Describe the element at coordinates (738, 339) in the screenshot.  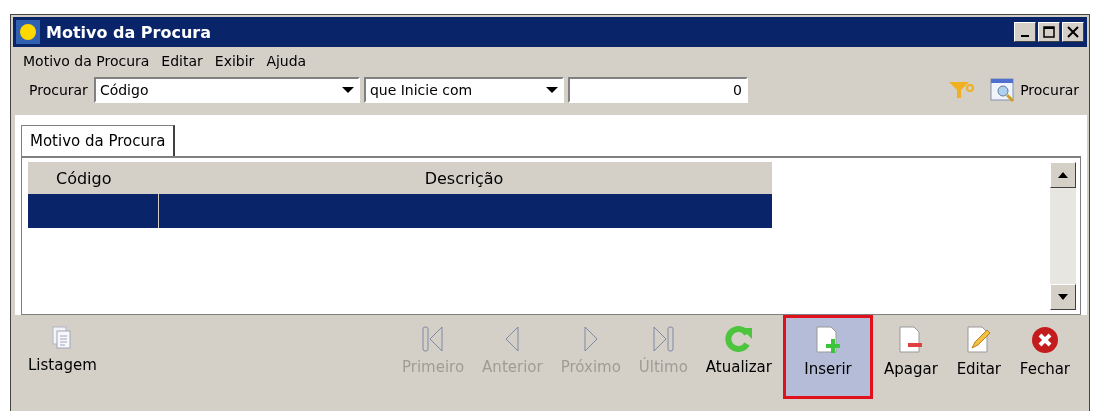
I see `refresh-icon` at that location.